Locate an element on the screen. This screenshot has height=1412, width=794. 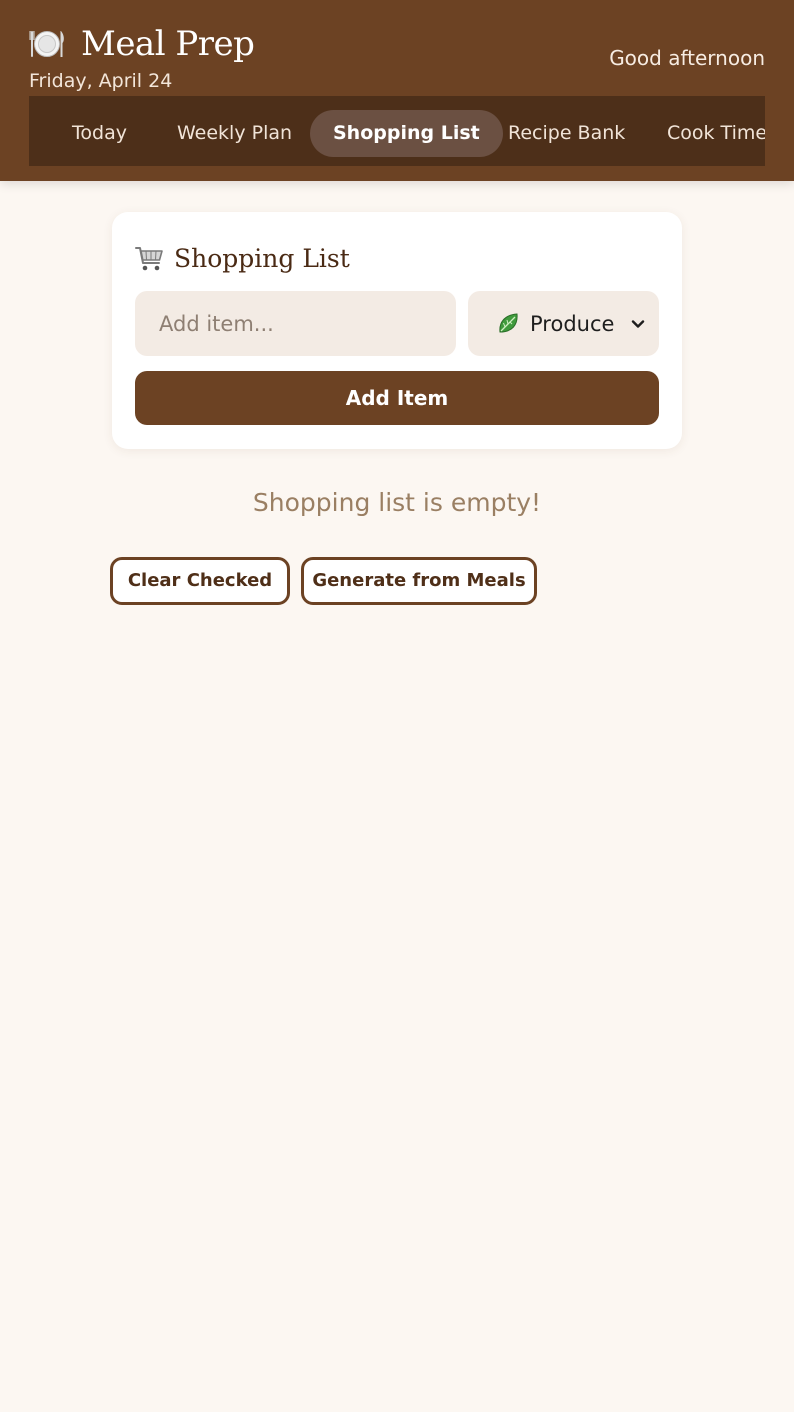
tab-recipe-bank: Recipe Bank is located at coordinates (566, 133).